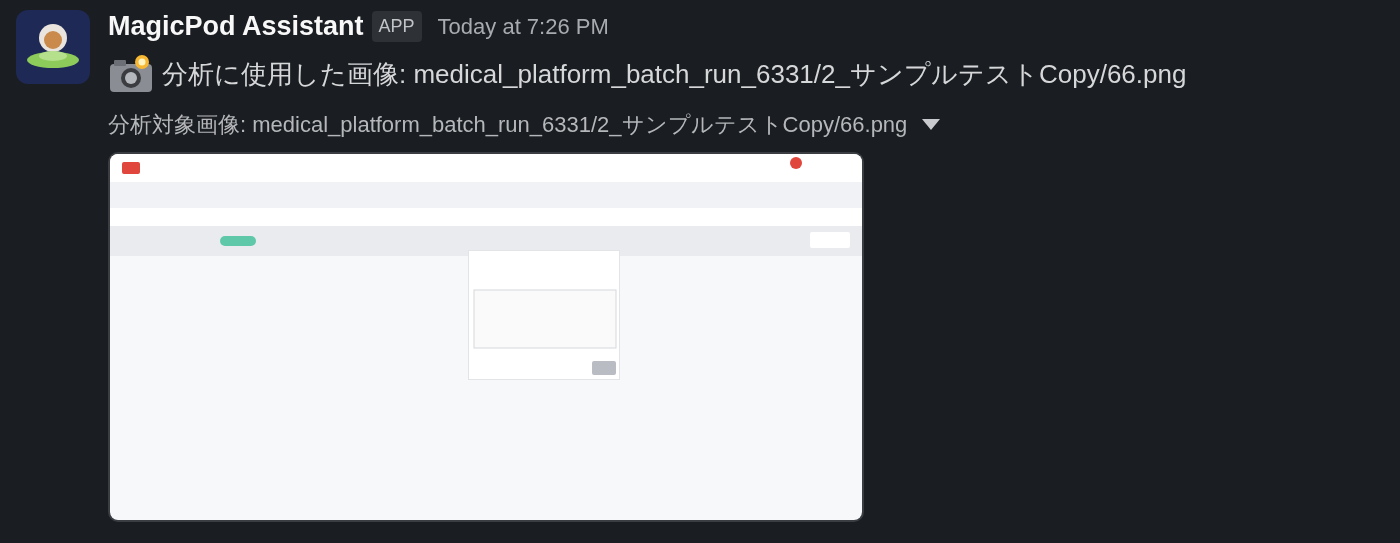 The height and width of the screenshot is (543, 1400). Describe the element at coordinates (131, 74) in the screenshot. I see `camera-icon` at that location.